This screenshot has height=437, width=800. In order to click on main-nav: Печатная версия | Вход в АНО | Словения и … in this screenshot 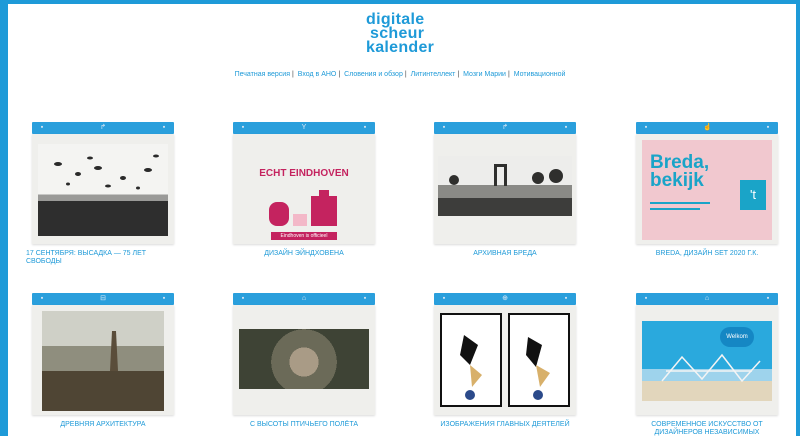, I will do `click(400, 74)`.